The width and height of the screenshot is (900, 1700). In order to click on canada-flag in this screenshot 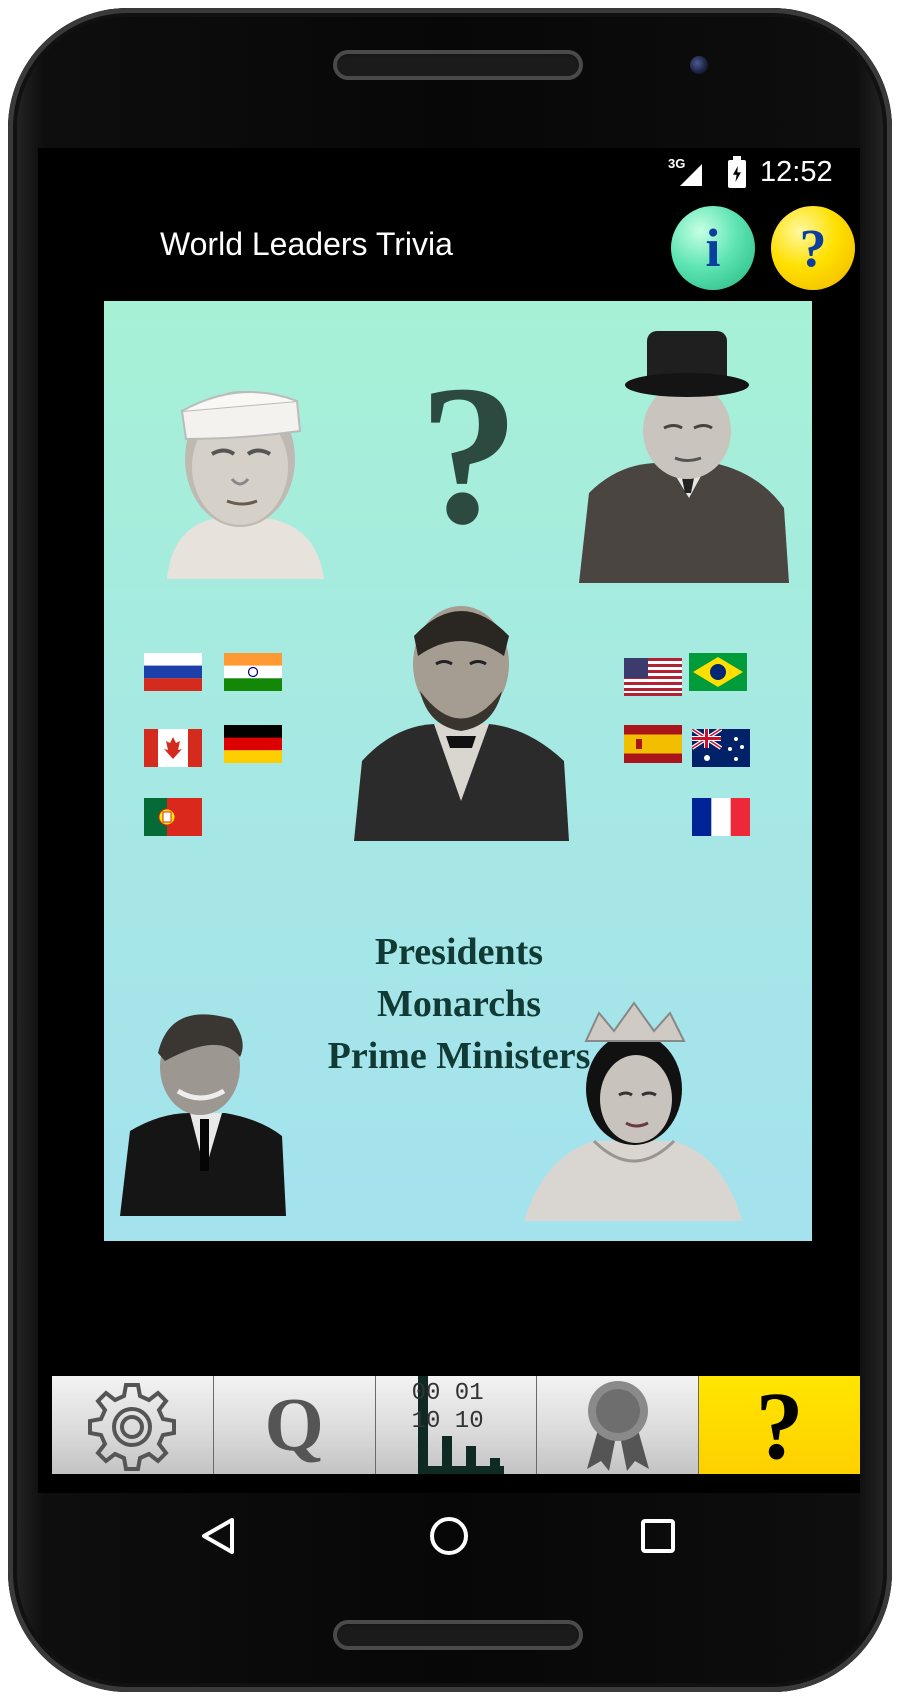, I will do `click(173, 748)`.